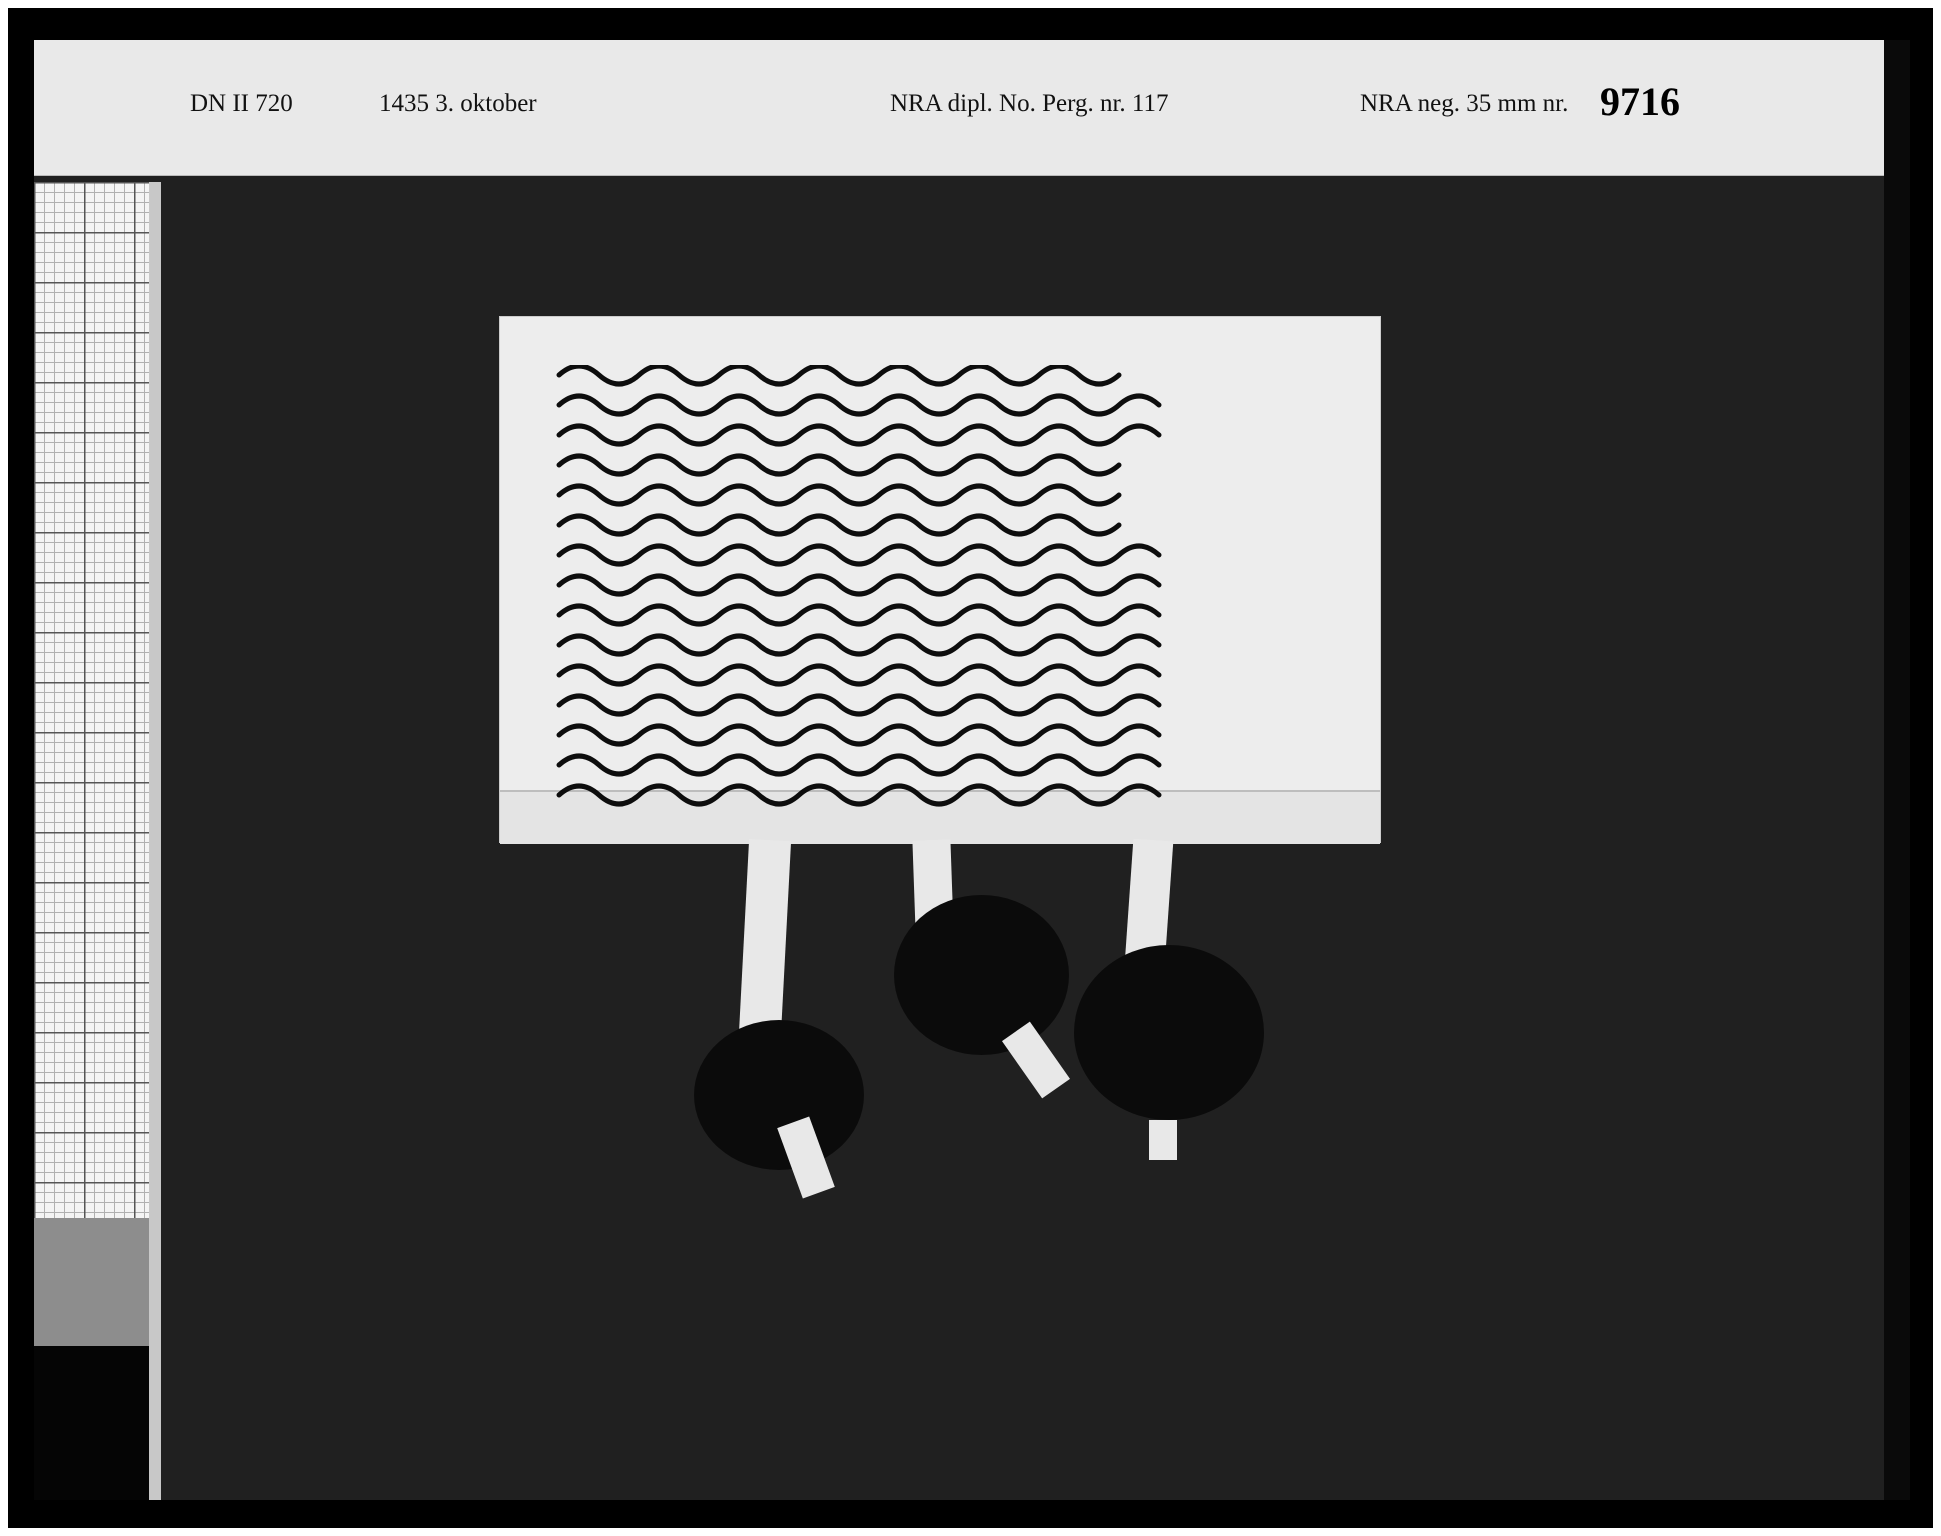 The width and height of the screenshot is (1941, 1536). I want to click on document-reference: DN II 720, so click(241, 103).